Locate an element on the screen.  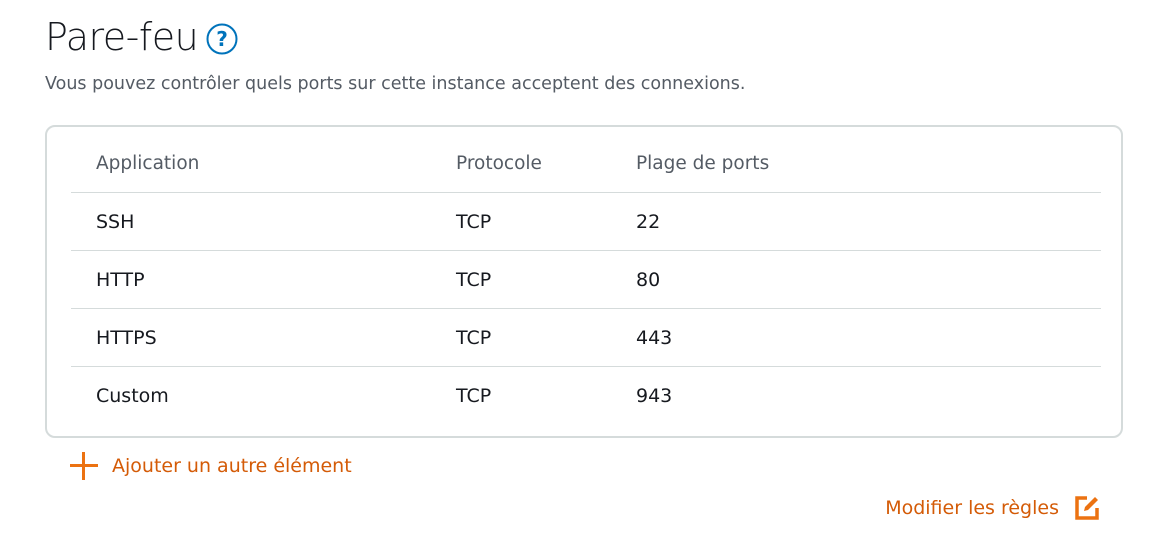
page-header: Pare-feu ? is located at coordinates (141, 37).